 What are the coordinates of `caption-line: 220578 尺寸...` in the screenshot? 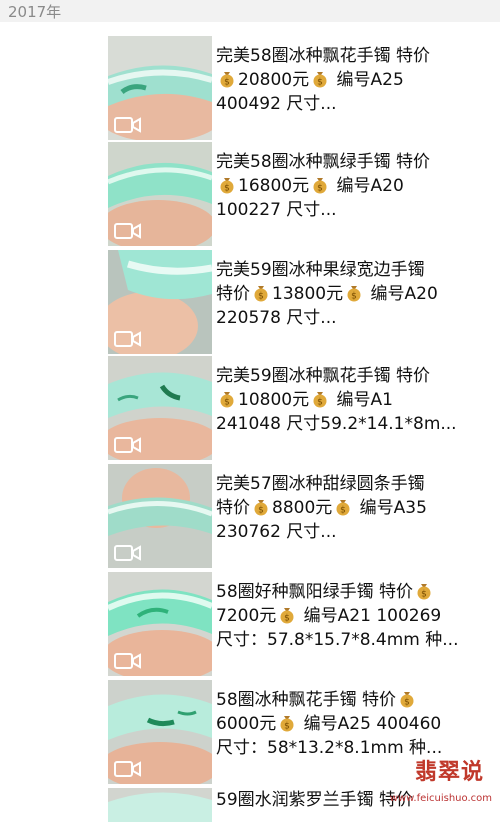 It's located at (276, 318).